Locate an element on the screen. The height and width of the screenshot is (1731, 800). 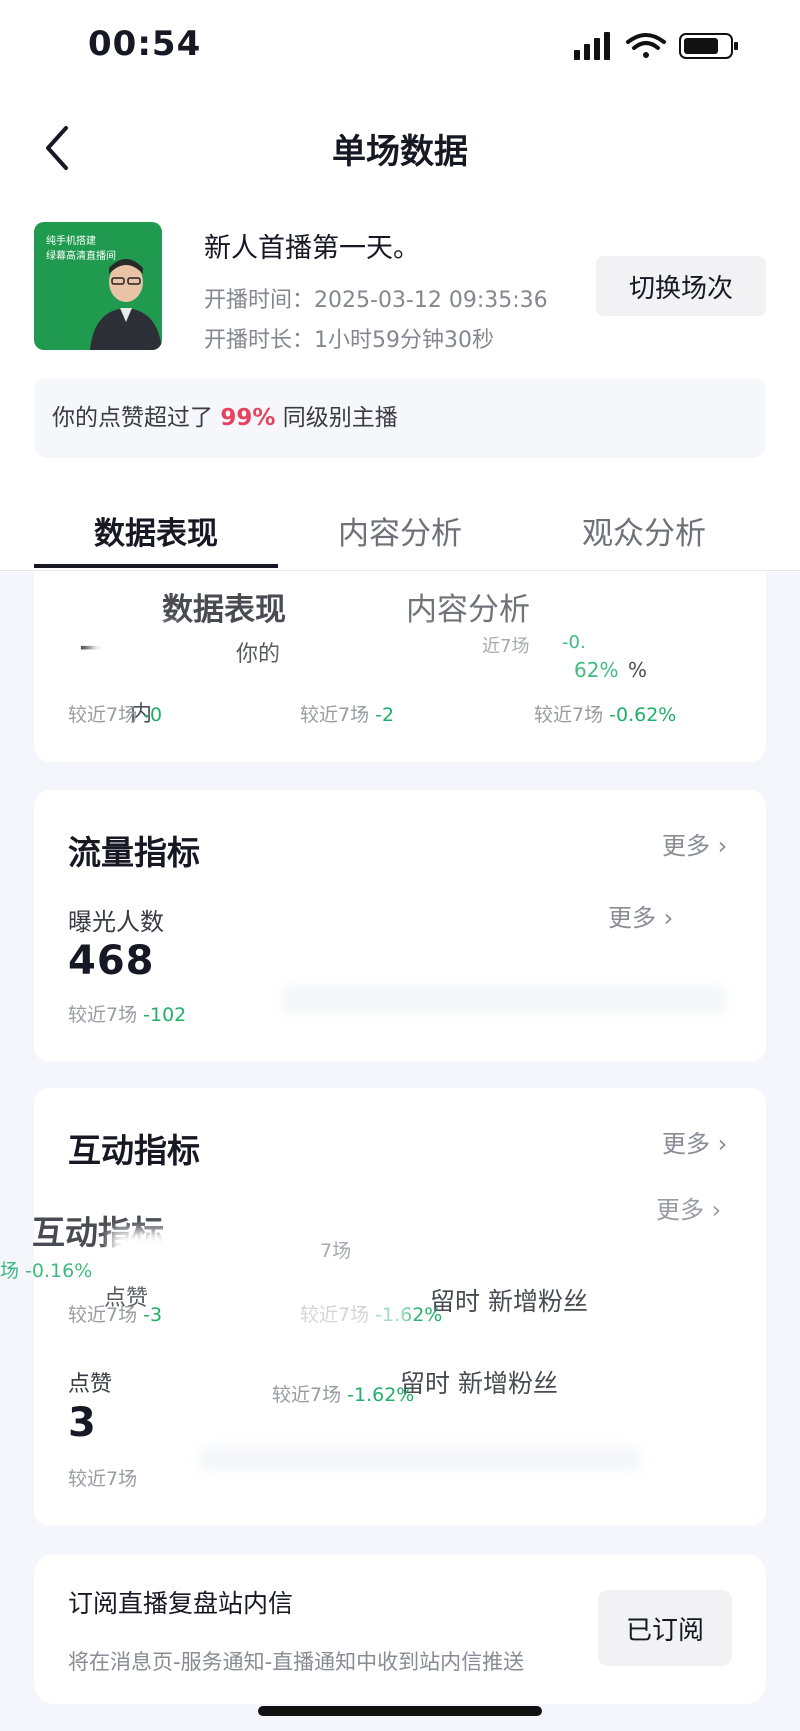
compare-delta: -102 is located at coordinates (165, 1015).